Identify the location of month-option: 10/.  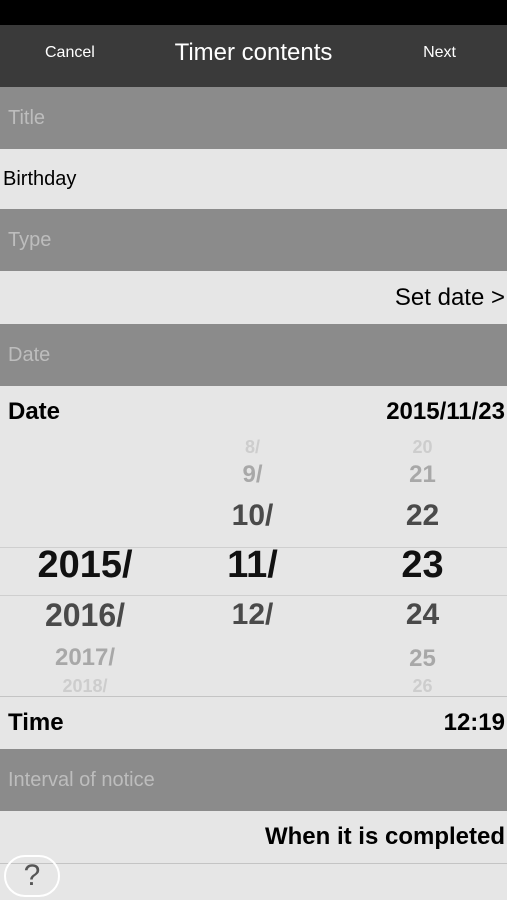
(252, 516).